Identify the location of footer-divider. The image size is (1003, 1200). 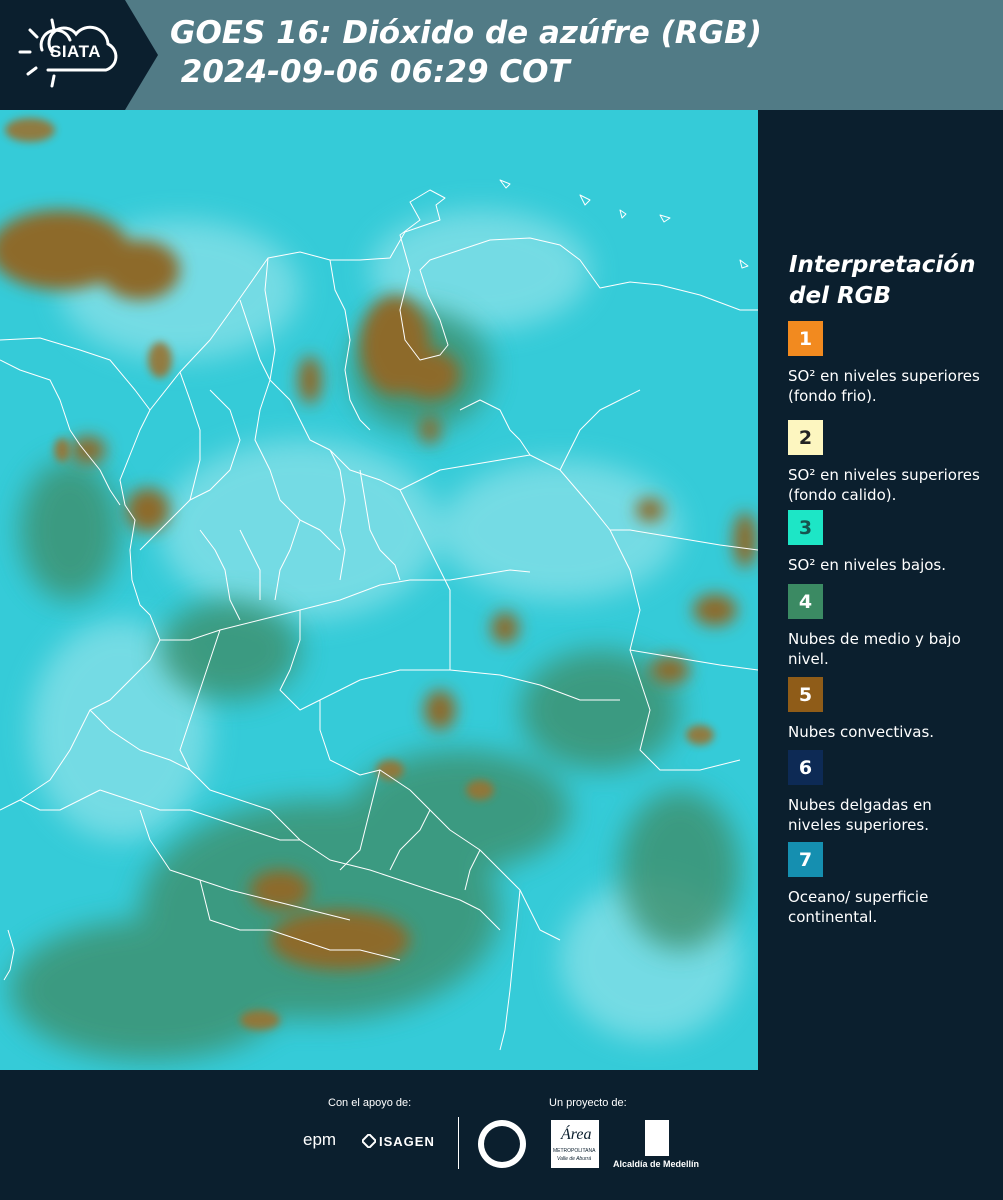
(458, 1143).